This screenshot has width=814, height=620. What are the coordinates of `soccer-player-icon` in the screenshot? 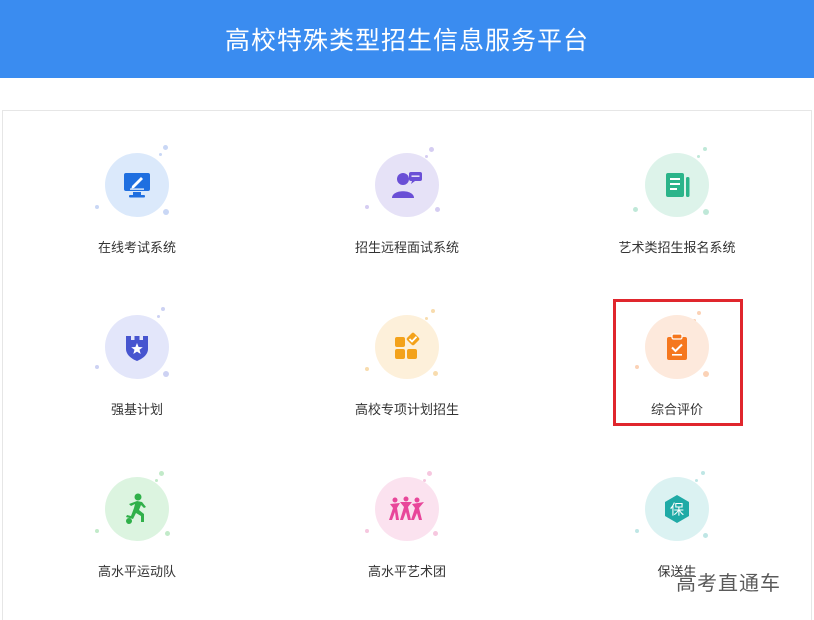 It's located at (136, 509).